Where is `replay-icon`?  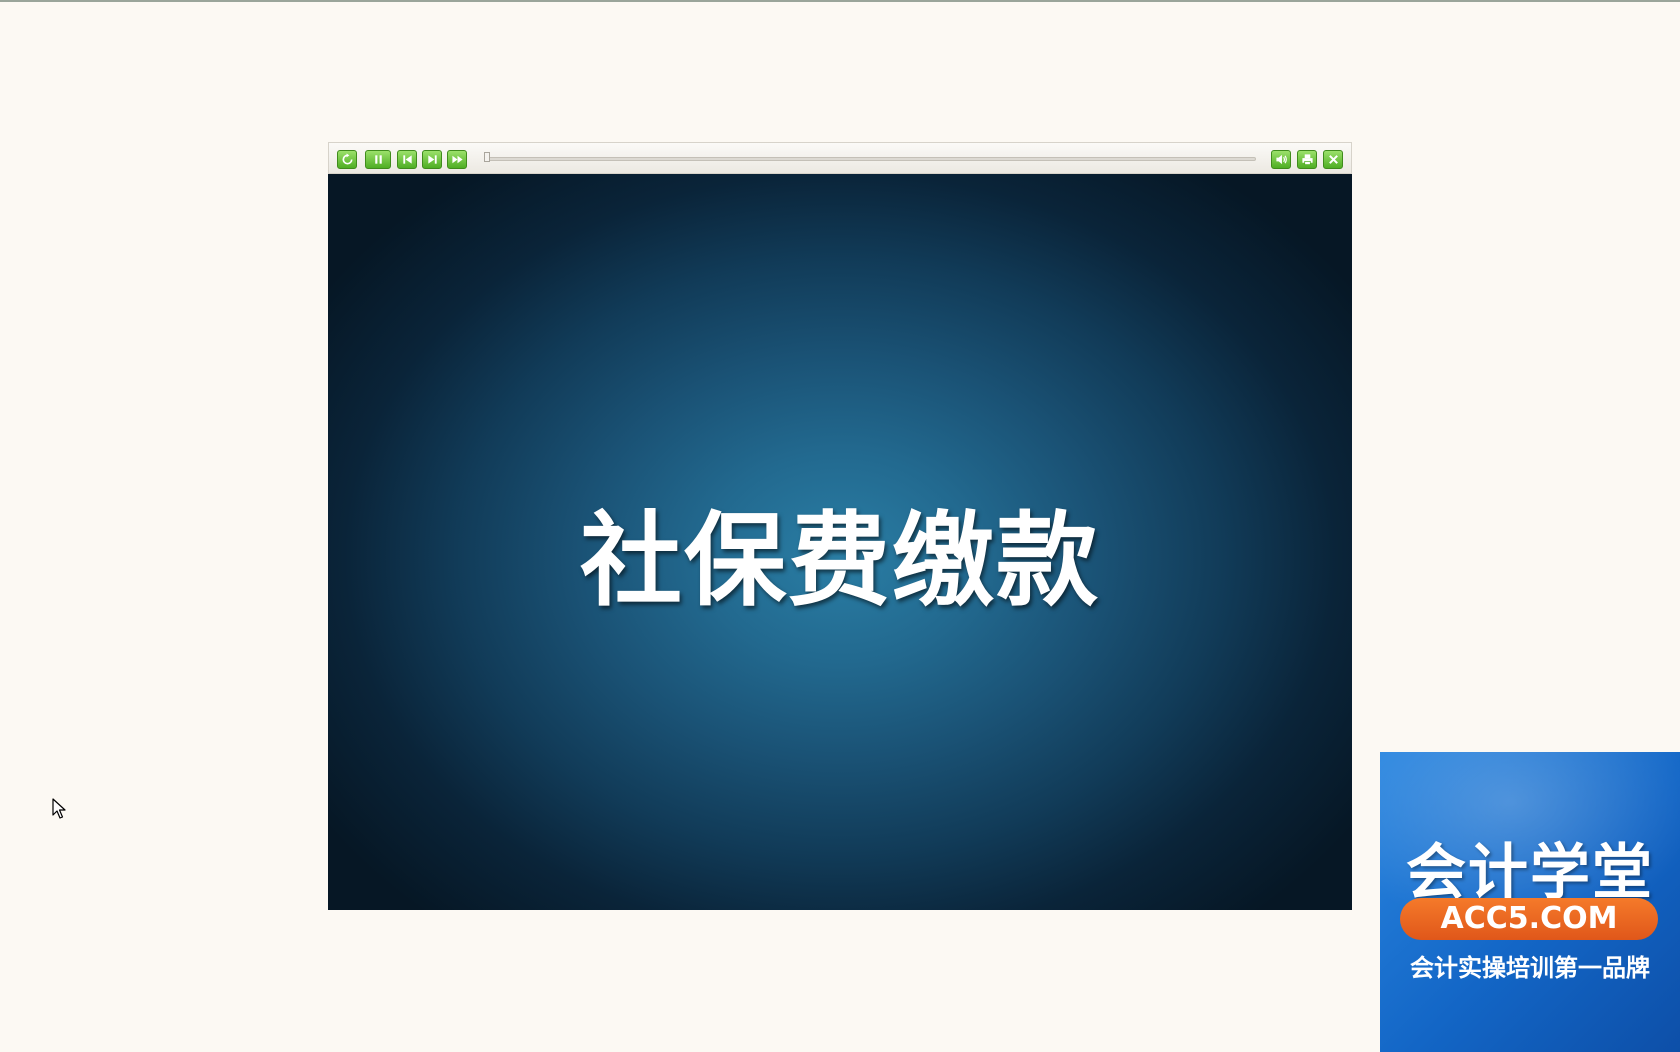
replay-icon is located at coordinates (347, 159).